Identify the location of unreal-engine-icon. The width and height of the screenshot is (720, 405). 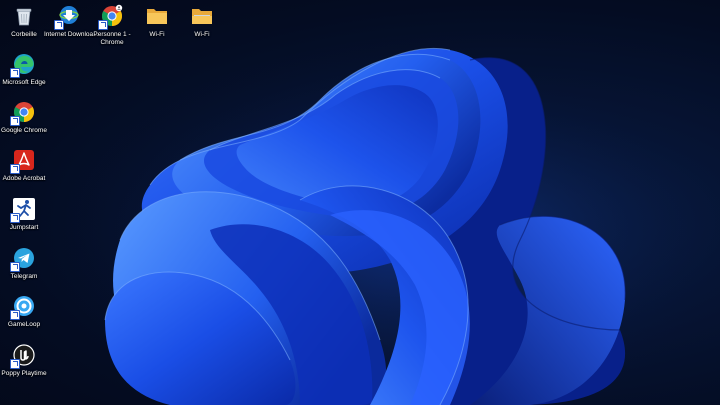
(23, 356).